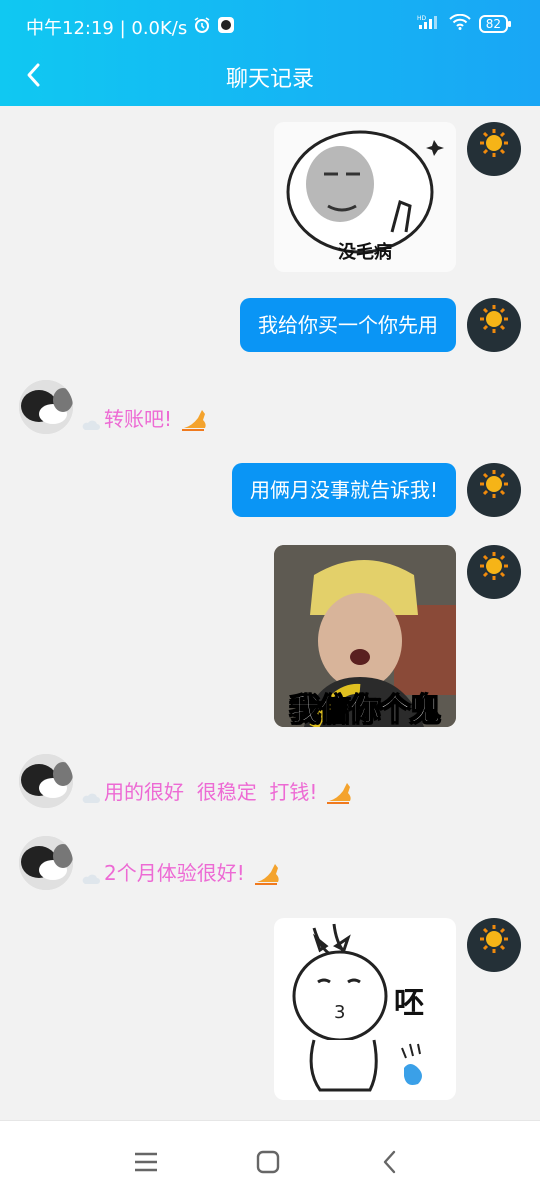  I want to click on page-title: 聊天记录, so click(269, 79).